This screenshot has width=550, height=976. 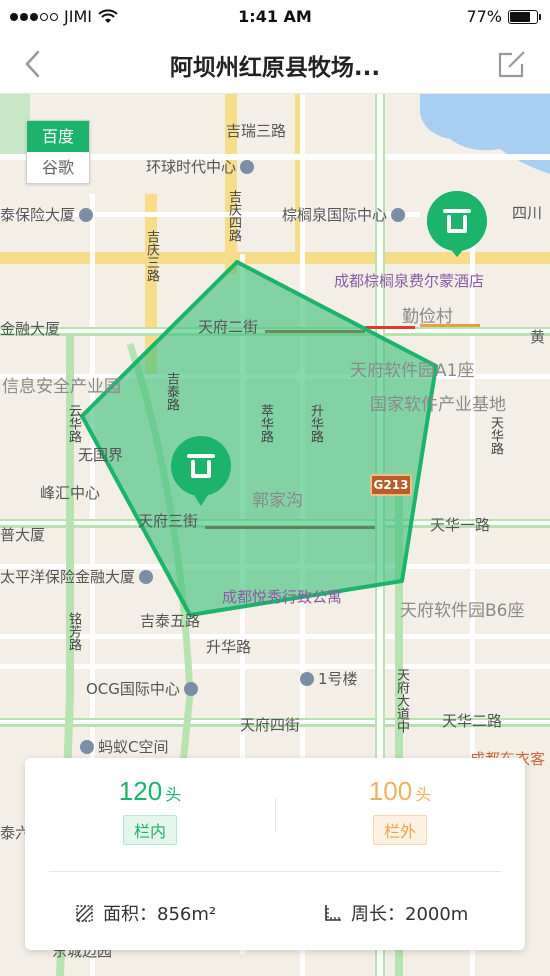 What do you see at coordinates (170, 621) in the screenshot?
I see `map-label: 吉泰五路` at bounding box center [170, 621].